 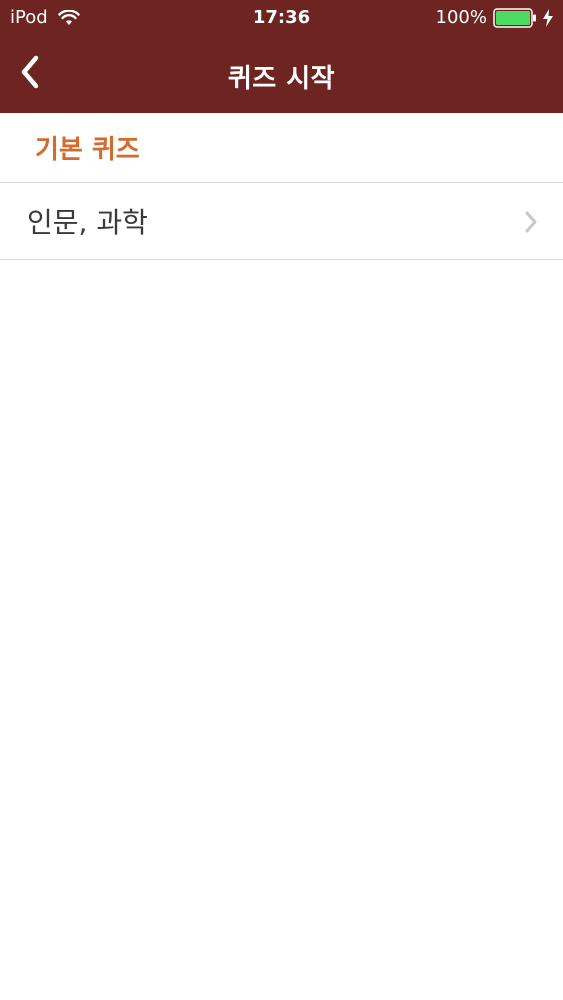 I want to click on battery-icon, so click(x=515, y=17).